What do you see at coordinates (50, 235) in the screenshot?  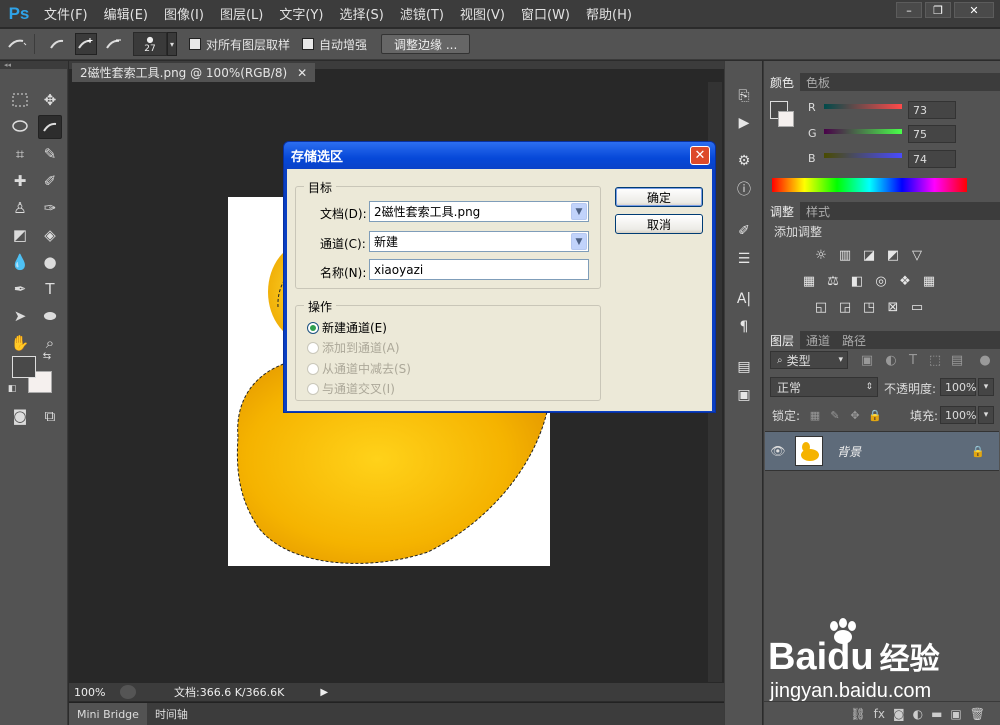 I see `paint-bucket-tool-icon: ◈` at bounding box center [50, 235].